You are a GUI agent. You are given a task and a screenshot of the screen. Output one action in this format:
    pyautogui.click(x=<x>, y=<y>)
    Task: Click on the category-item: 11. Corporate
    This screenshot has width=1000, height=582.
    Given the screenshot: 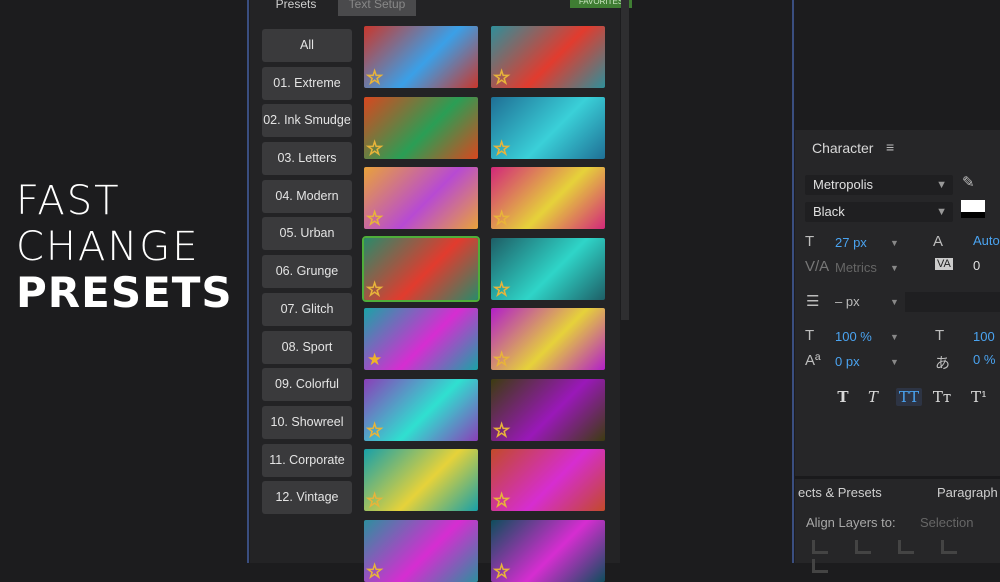 What is the action you would take?
    pyautogui.click(x=307, y=460)
    